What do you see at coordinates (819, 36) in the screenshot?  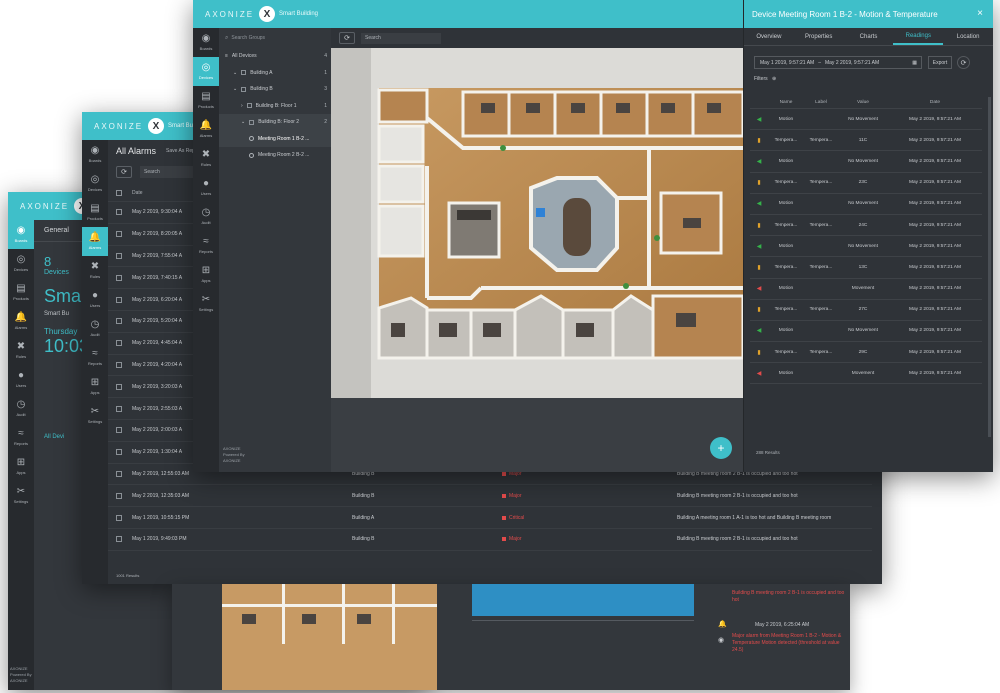 I see `tab-properties: Properties` at bounding box center [819, 36].